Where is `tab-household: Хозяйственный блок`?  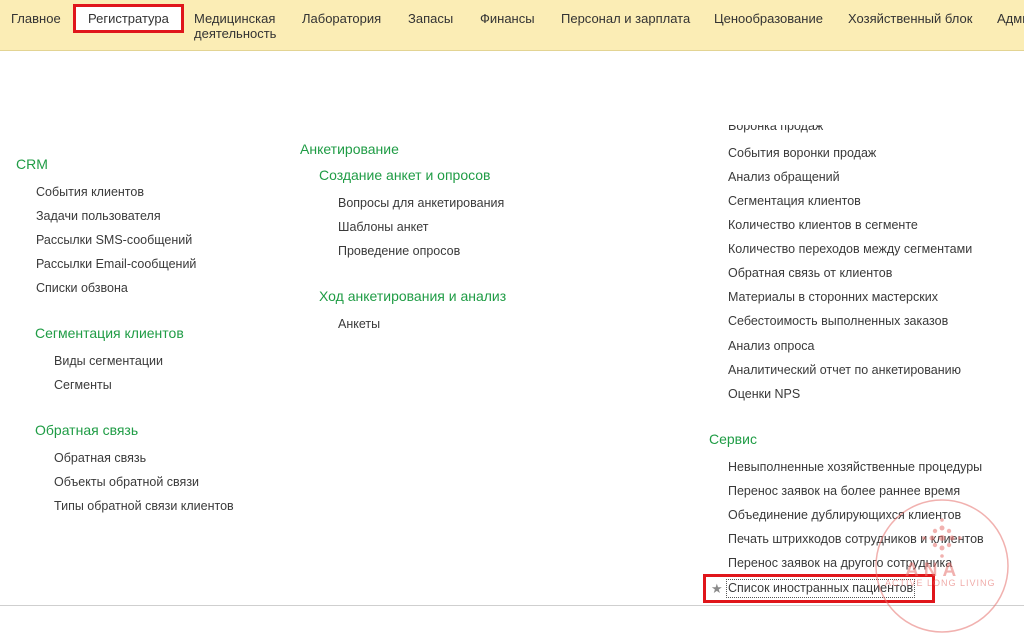
tab-household: Хозяйственный блок is located at coordinates (910, 18).